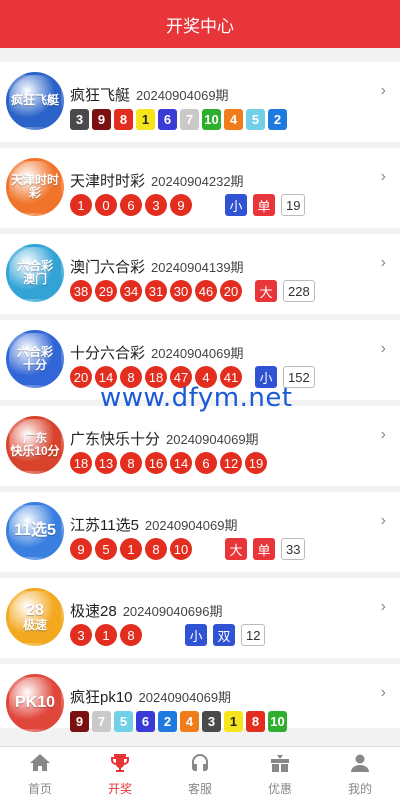 This screenshot has height=800, width=400. Describe the element at coordinates (108, 267) in the screenshot. I see `lottery-name: 澳门六合彩` at that location.